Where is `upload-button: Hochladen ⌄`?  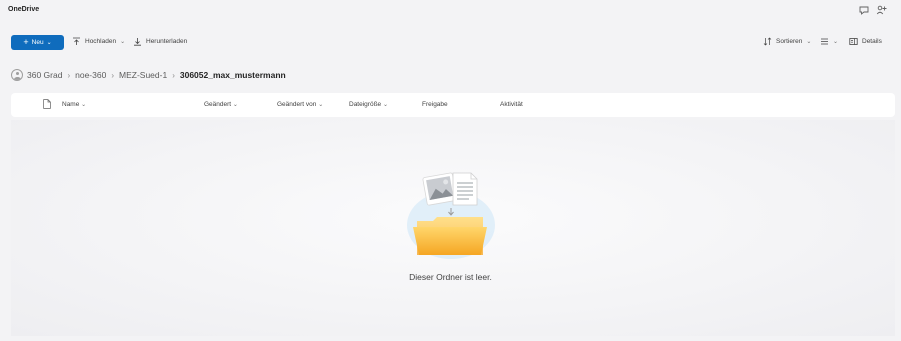 upload-button: Hochladen ⌄ is located at coordinates (98, 41).